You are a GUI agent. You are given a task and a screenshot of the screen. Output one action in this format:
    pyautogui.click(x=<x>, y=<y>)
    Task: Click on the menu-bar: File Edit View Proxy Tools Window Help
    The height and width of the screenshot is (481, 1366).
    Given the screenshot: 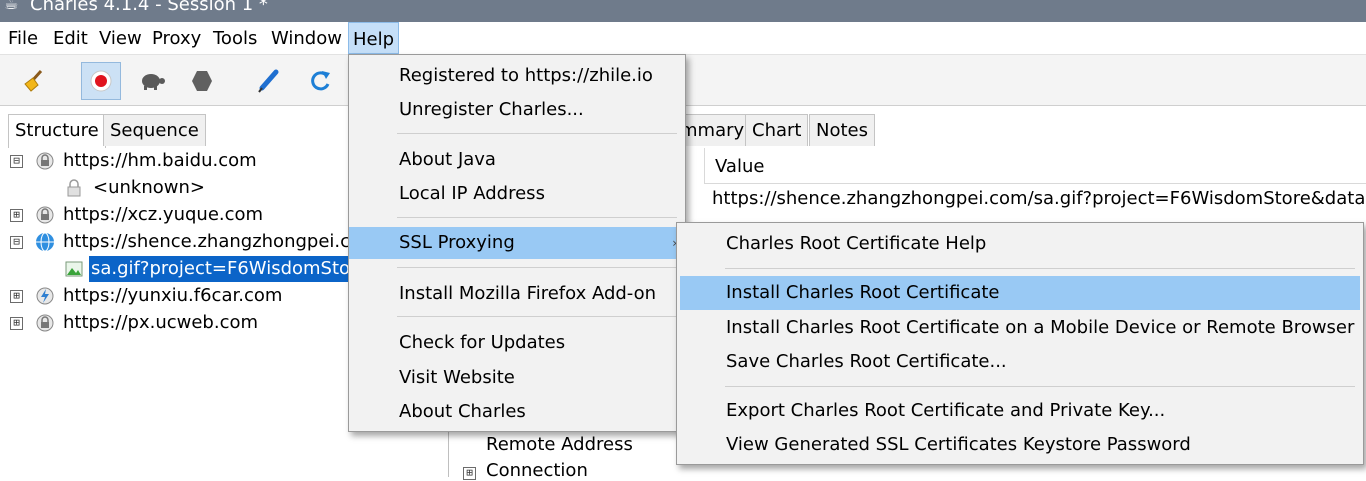 What is the action you would take?
    pyautogui.click(x=683, y=38)
    